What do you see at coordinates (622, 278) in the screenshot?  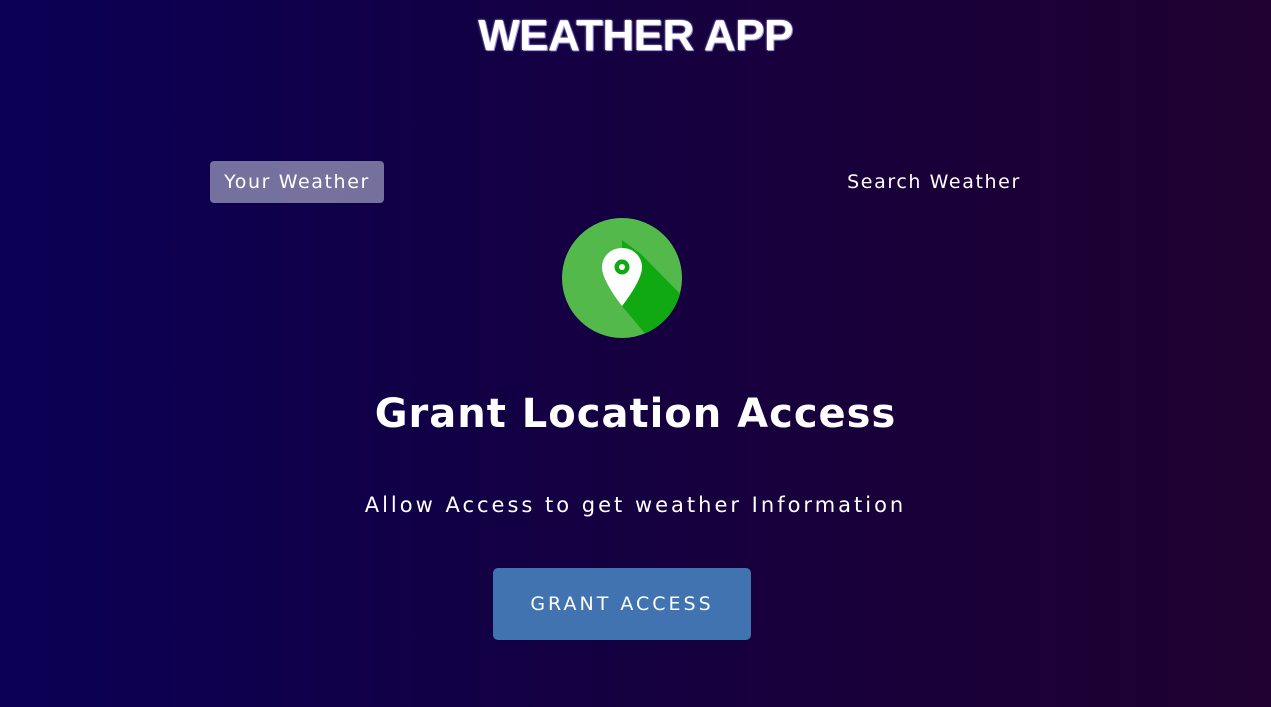 I see `location-pin-icon` at bounding box center [622, 278].